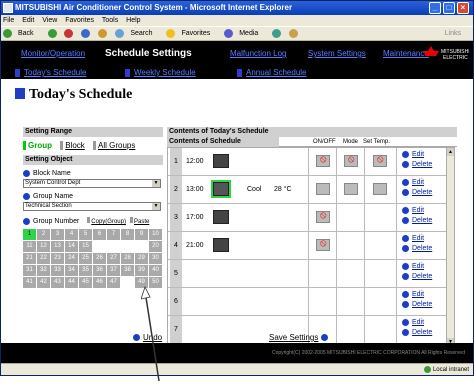 Image resolution: width=474 pixels, height=385 pixels. Describe the element at coordinates (92, 183) in the screenshot. I see `block-name-select: System Control Dept ▼` at that location.